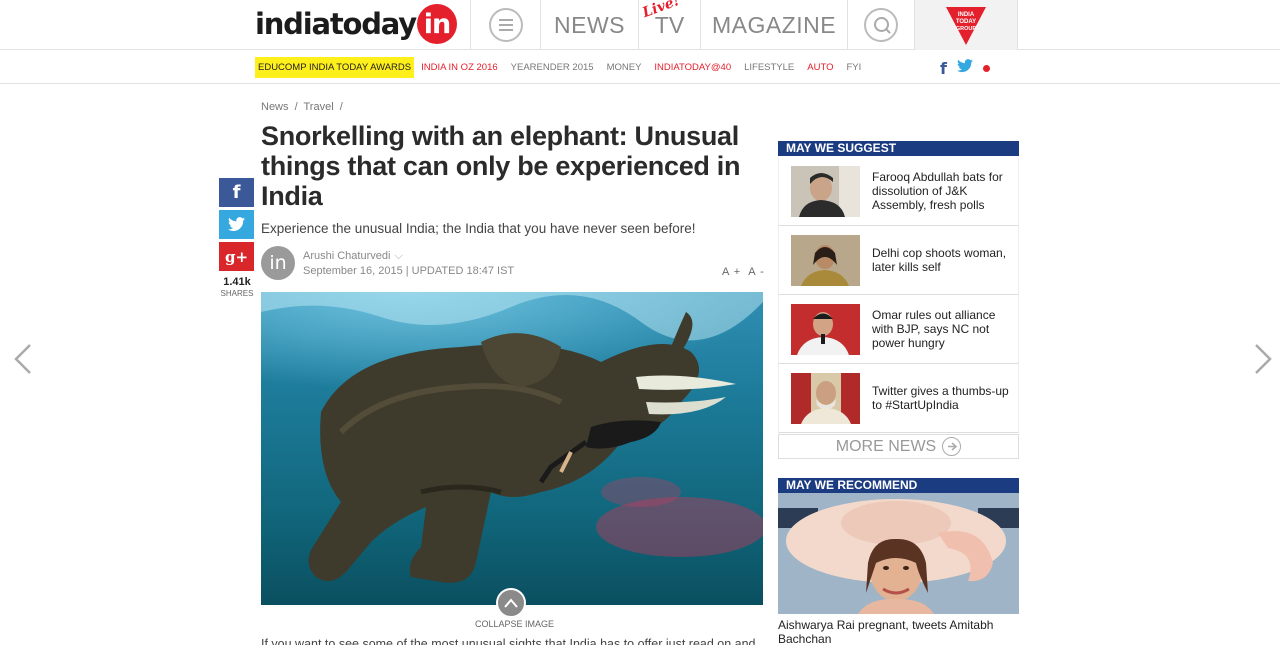 The height and width of the screenshot is (645, 1280). What do you see at coordinates (898, 553) in the screenshot?
I see `recommend-image` at bounding box center [898, 553].